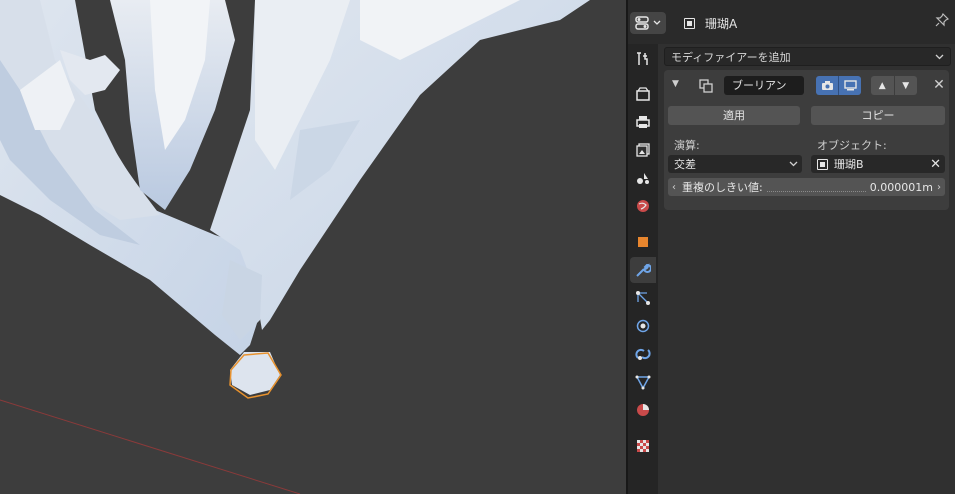 The image size is (955, 494). I want to click on texture-icon, so click(643, 446).